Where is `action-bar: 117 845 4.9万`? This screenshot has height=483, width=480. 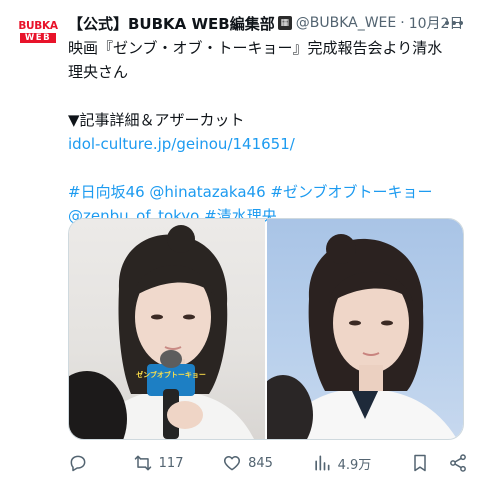 action-bar: 117 845 4.9万 is located at coordinates (268, 463).